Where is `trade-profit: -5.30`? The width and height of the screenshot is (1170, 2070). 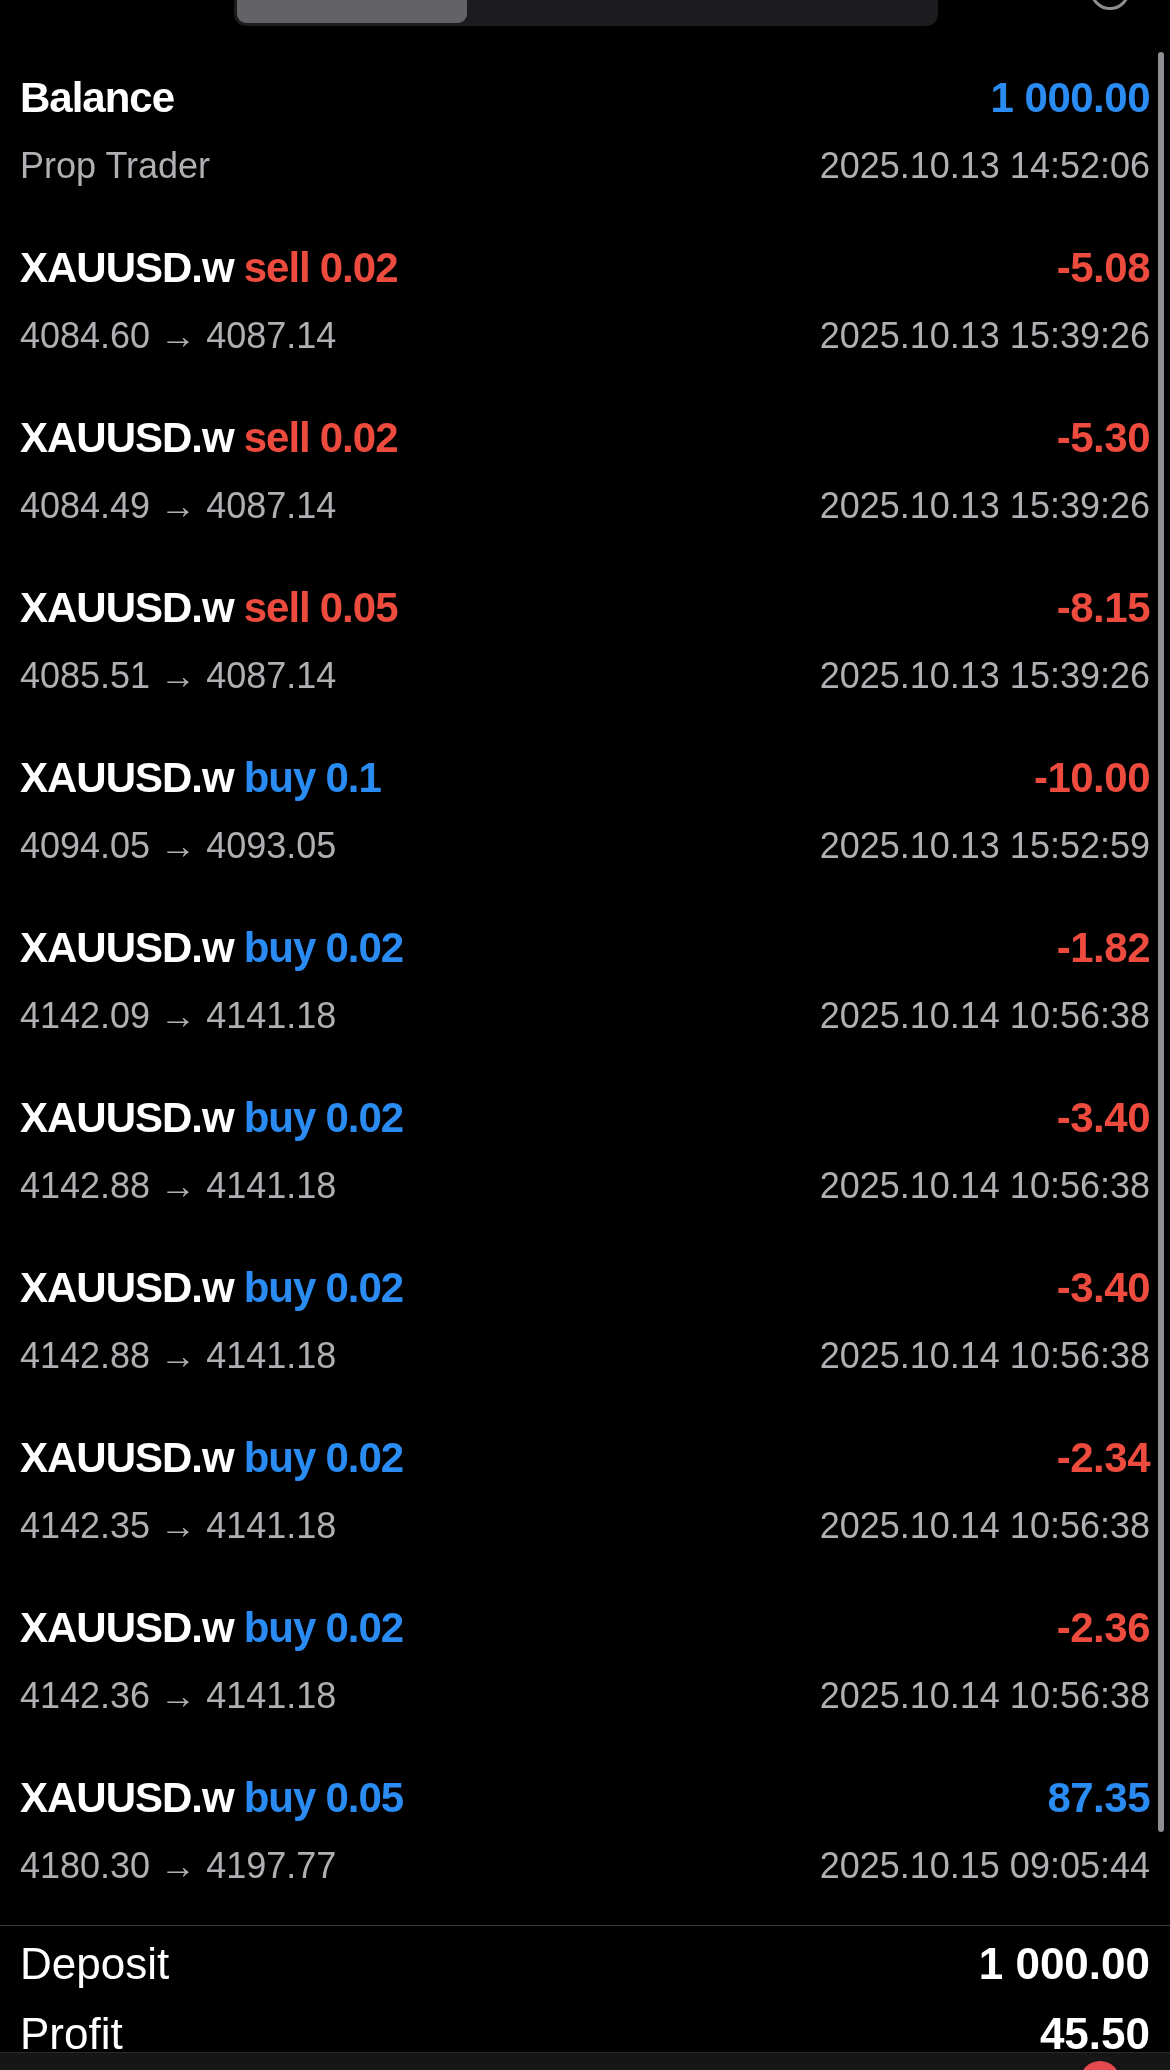
trade-profit: -5.30 is located at coordinates (1103, 438).